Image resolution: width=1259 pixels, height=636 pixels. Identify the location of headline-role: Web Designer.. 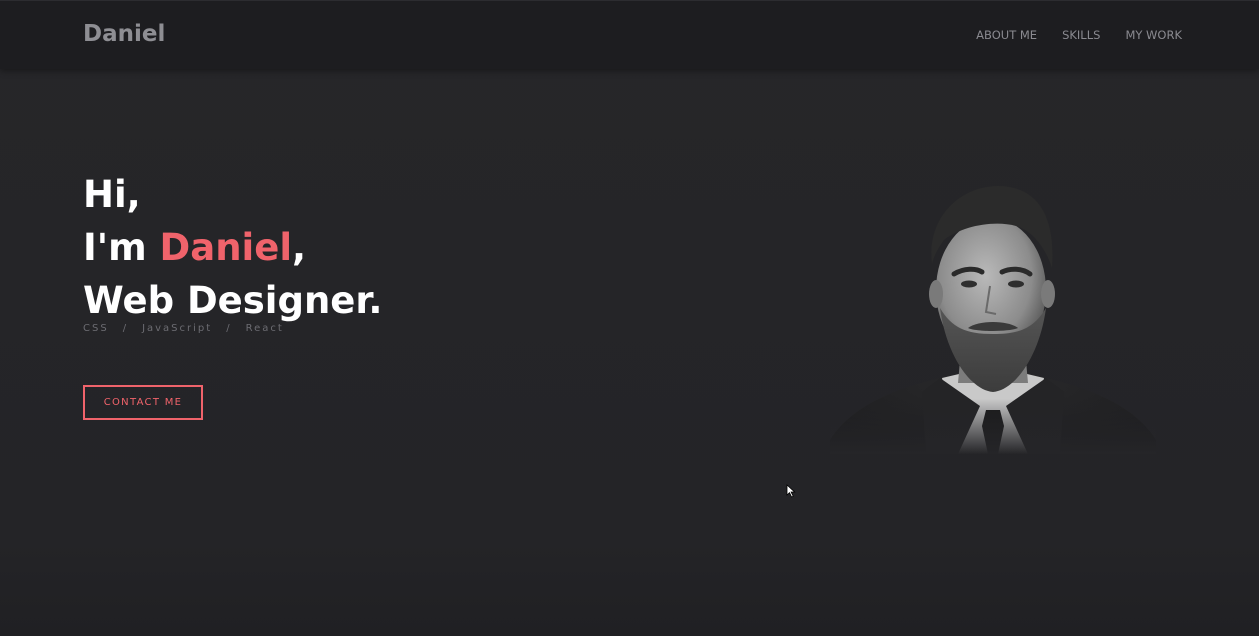
(233, 300).